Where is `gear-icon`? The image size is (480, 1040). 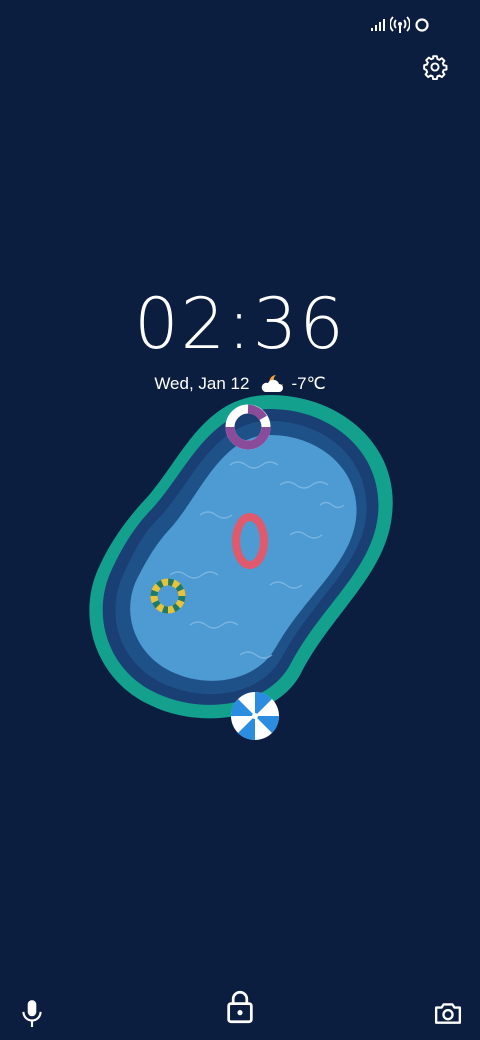 gear-icon is located at coordinates (435, 67).